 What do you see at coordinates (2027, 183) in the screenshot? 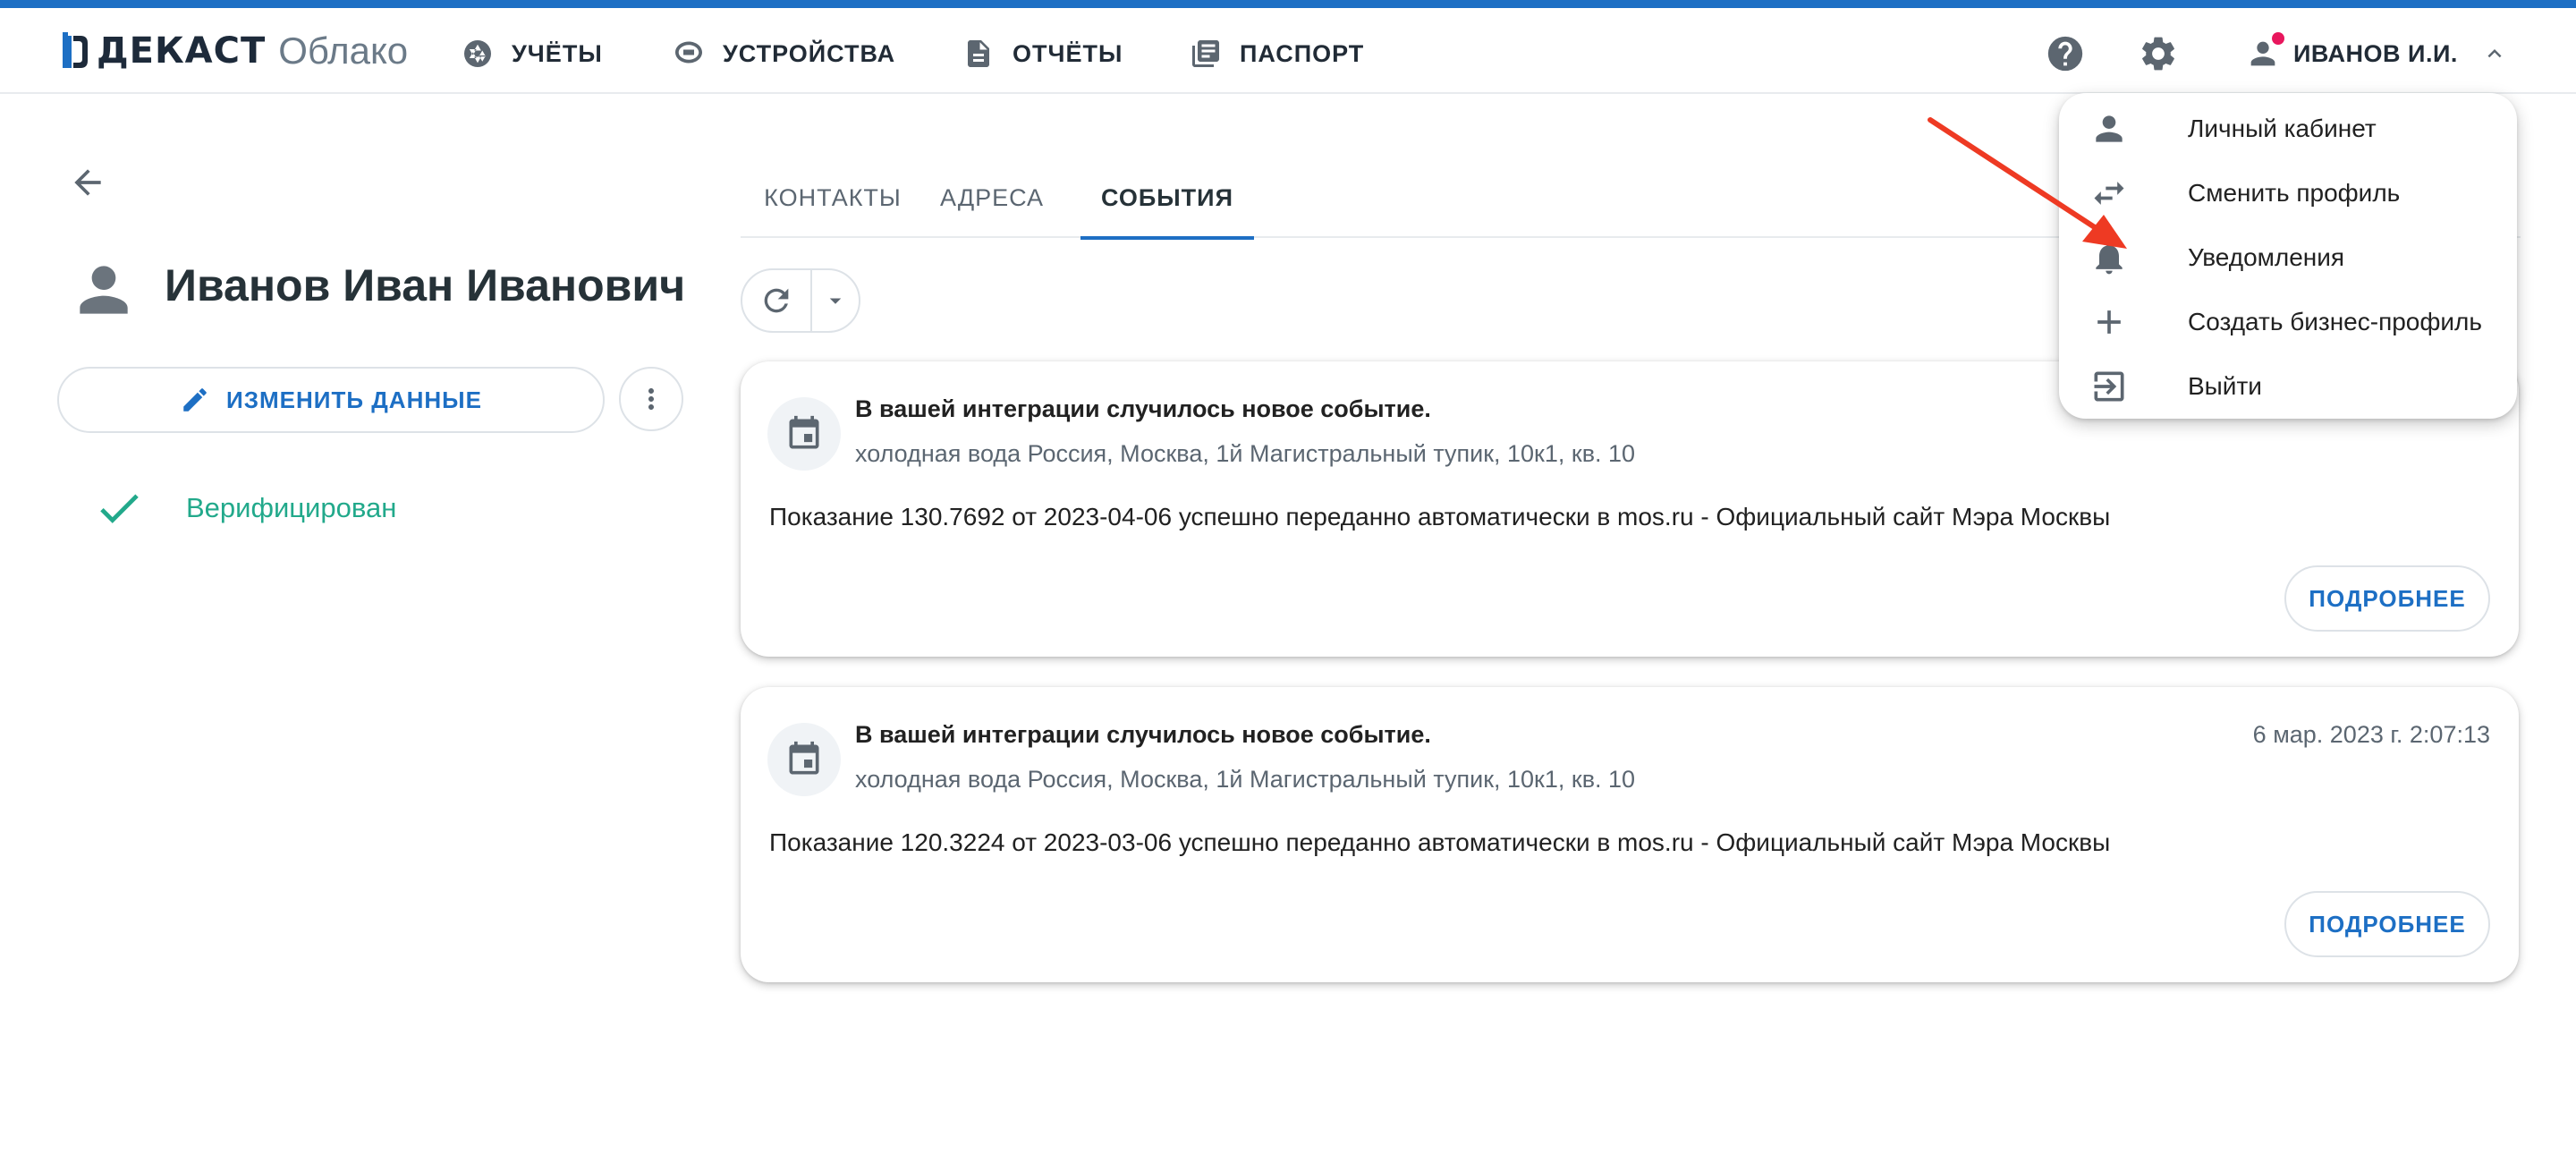
I see `annotation-arrow-icon` at bounding box center [2027, 183].